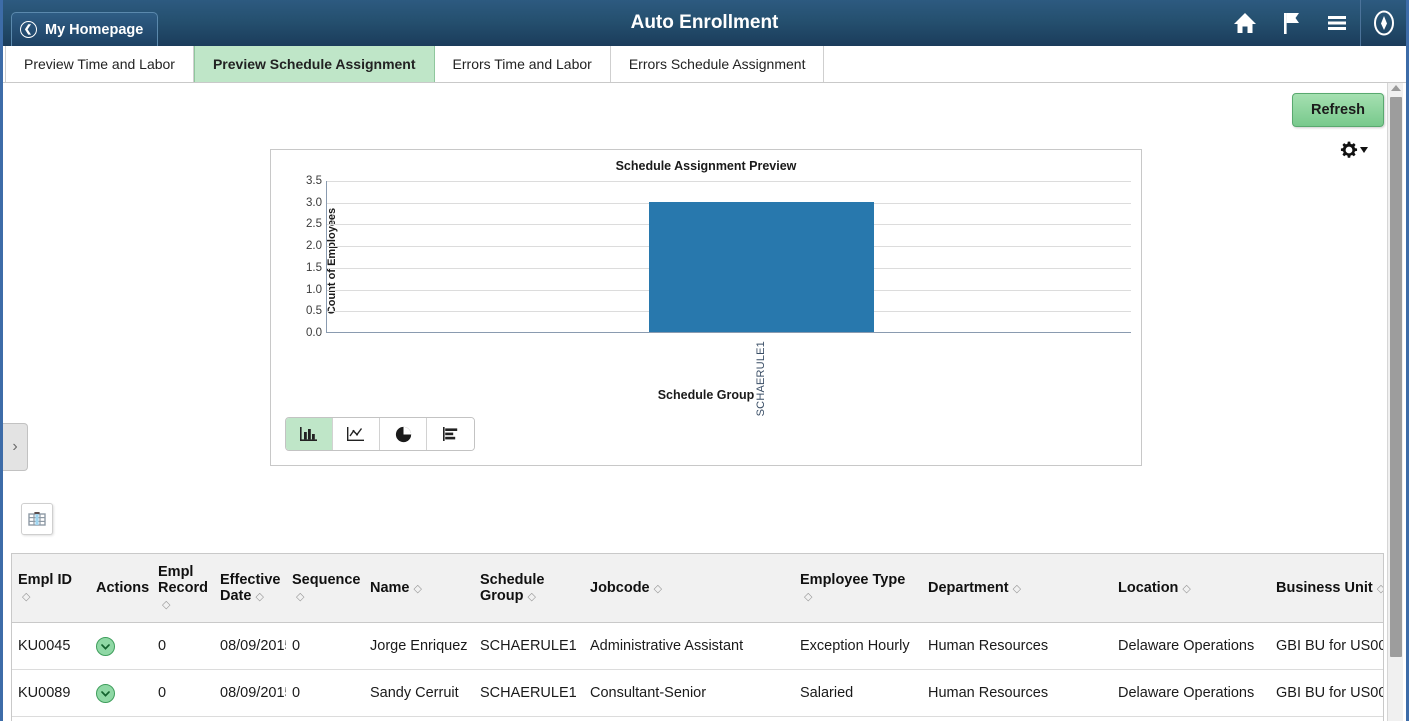  What do you see at coordinates (1326, 588) in the screenshot?
I see `column-header-business-unit: Business Unit◇` at bounding box center [1326, 588].